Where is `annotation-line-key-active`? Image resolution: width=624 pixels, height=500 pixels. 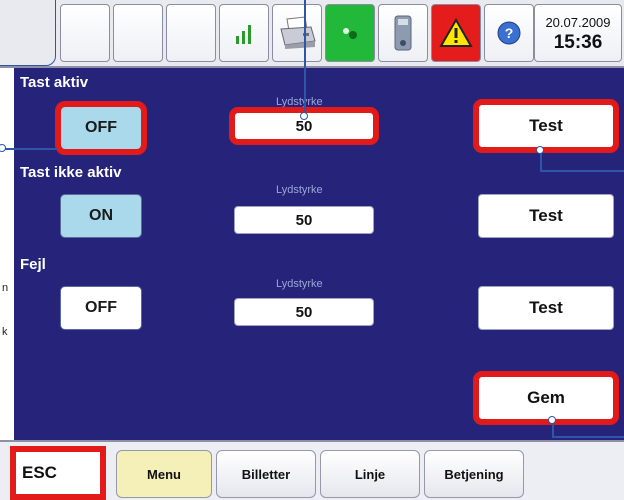 annotation-line-key-active is located at coordinates (29, 149).